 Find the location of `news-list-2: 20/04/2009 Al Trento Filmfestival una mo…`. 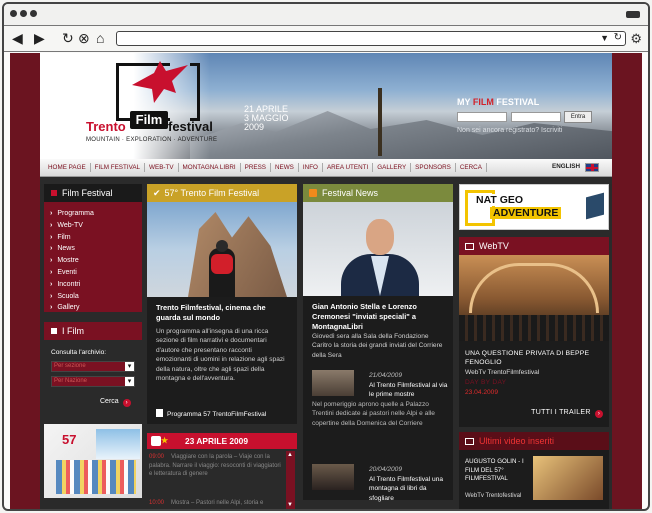

news-list-2: 20/04/2009 Al Trento Filmfestival una mo… is located at coordinates (378, 481).